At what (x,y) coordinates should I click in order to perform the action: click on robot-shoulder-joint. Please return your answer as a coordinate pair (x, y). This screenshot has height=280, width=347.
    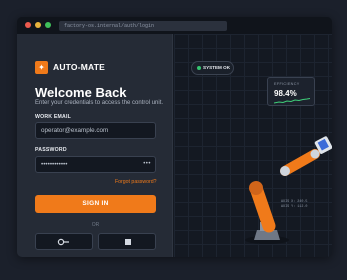
    Looking at the image, I should click on (285, 171).